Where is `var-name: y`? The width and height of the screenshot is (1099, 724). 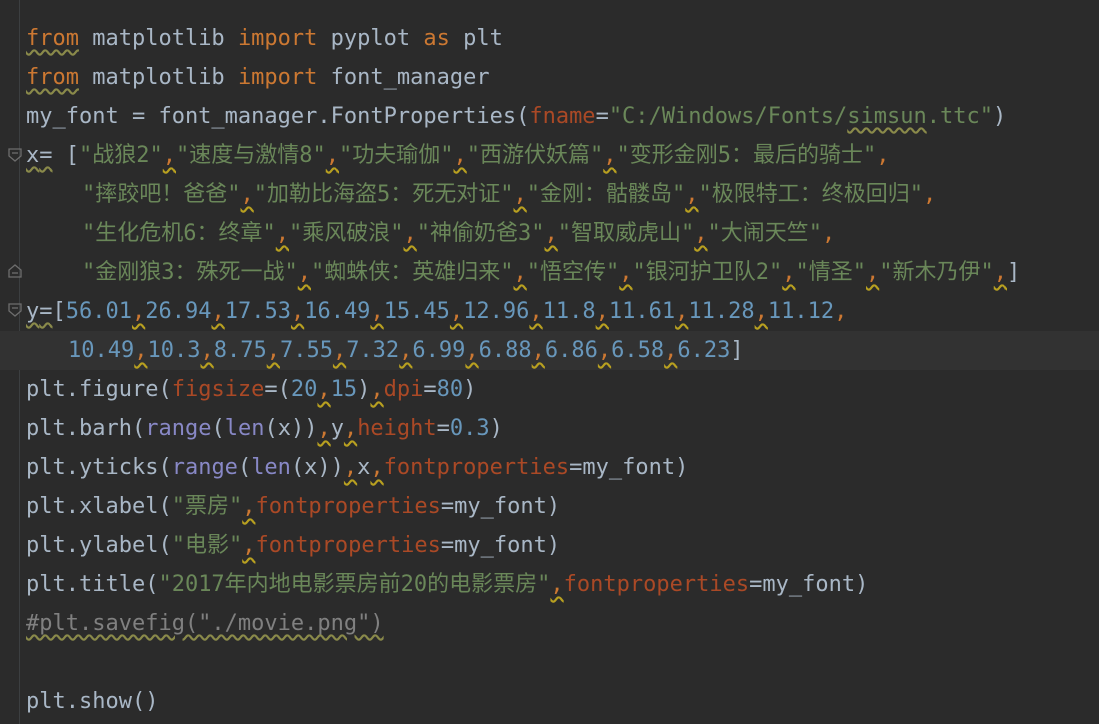 var-name: y is located at coordinates (33, 311).